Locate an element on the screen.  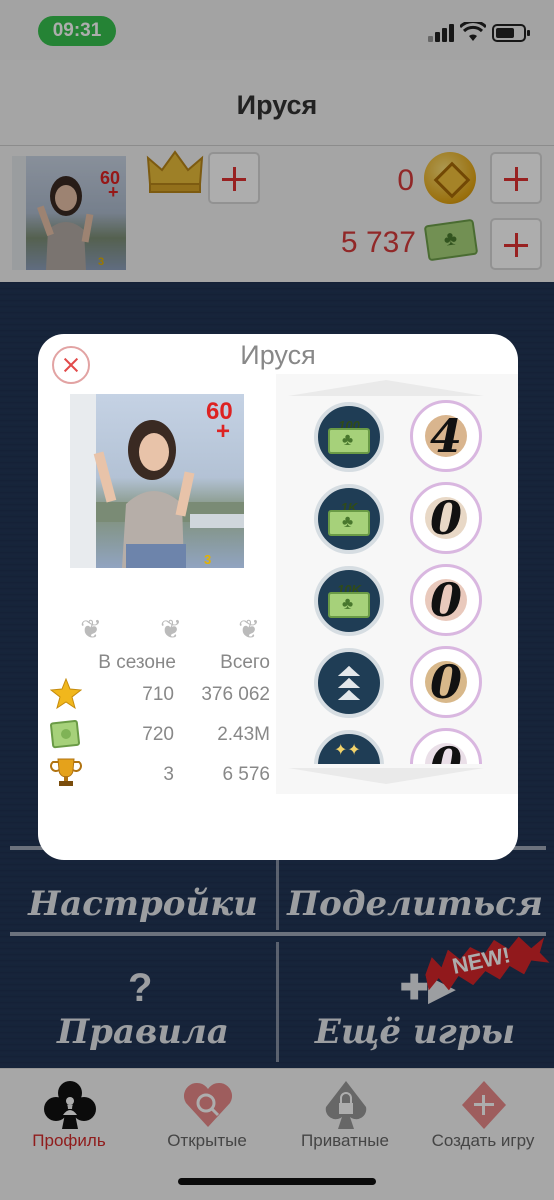
achievement-badge: 100 is located at coordinates (349, 437).